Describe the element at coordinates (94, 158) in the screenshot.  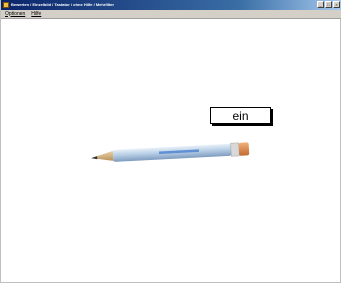
I see `pencil-lead` at that location.